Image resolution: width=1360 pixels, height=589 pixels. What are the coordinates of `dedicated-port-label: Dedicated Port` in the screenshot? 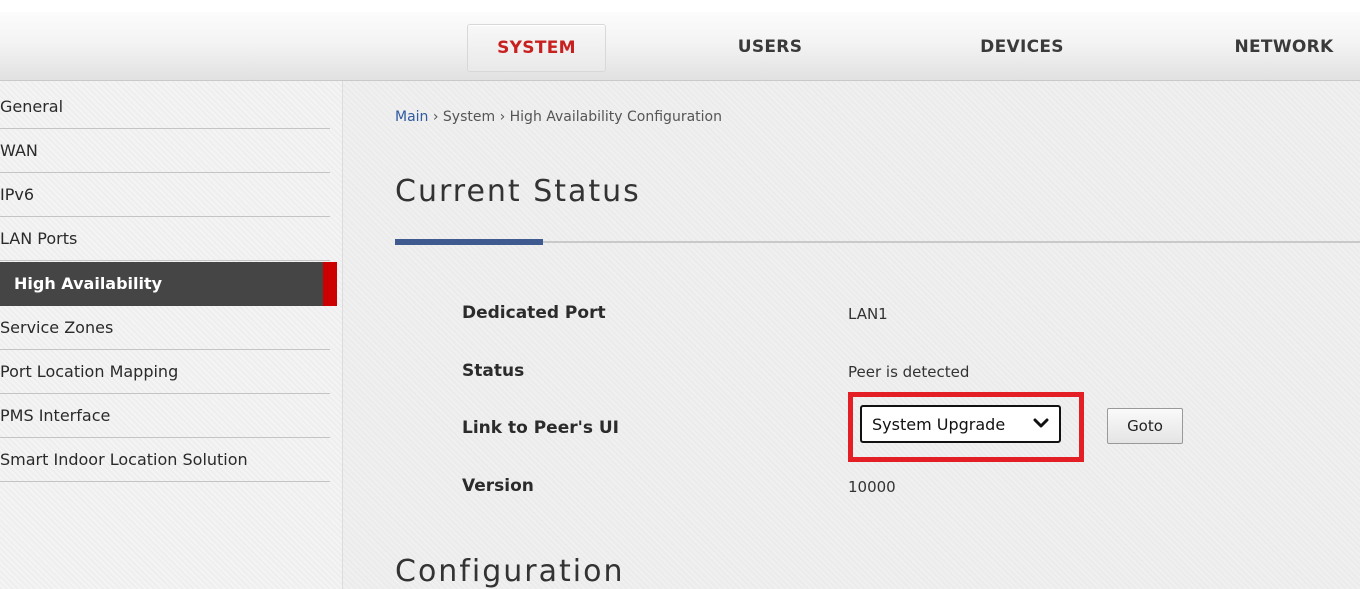 It's located at (534, 313).